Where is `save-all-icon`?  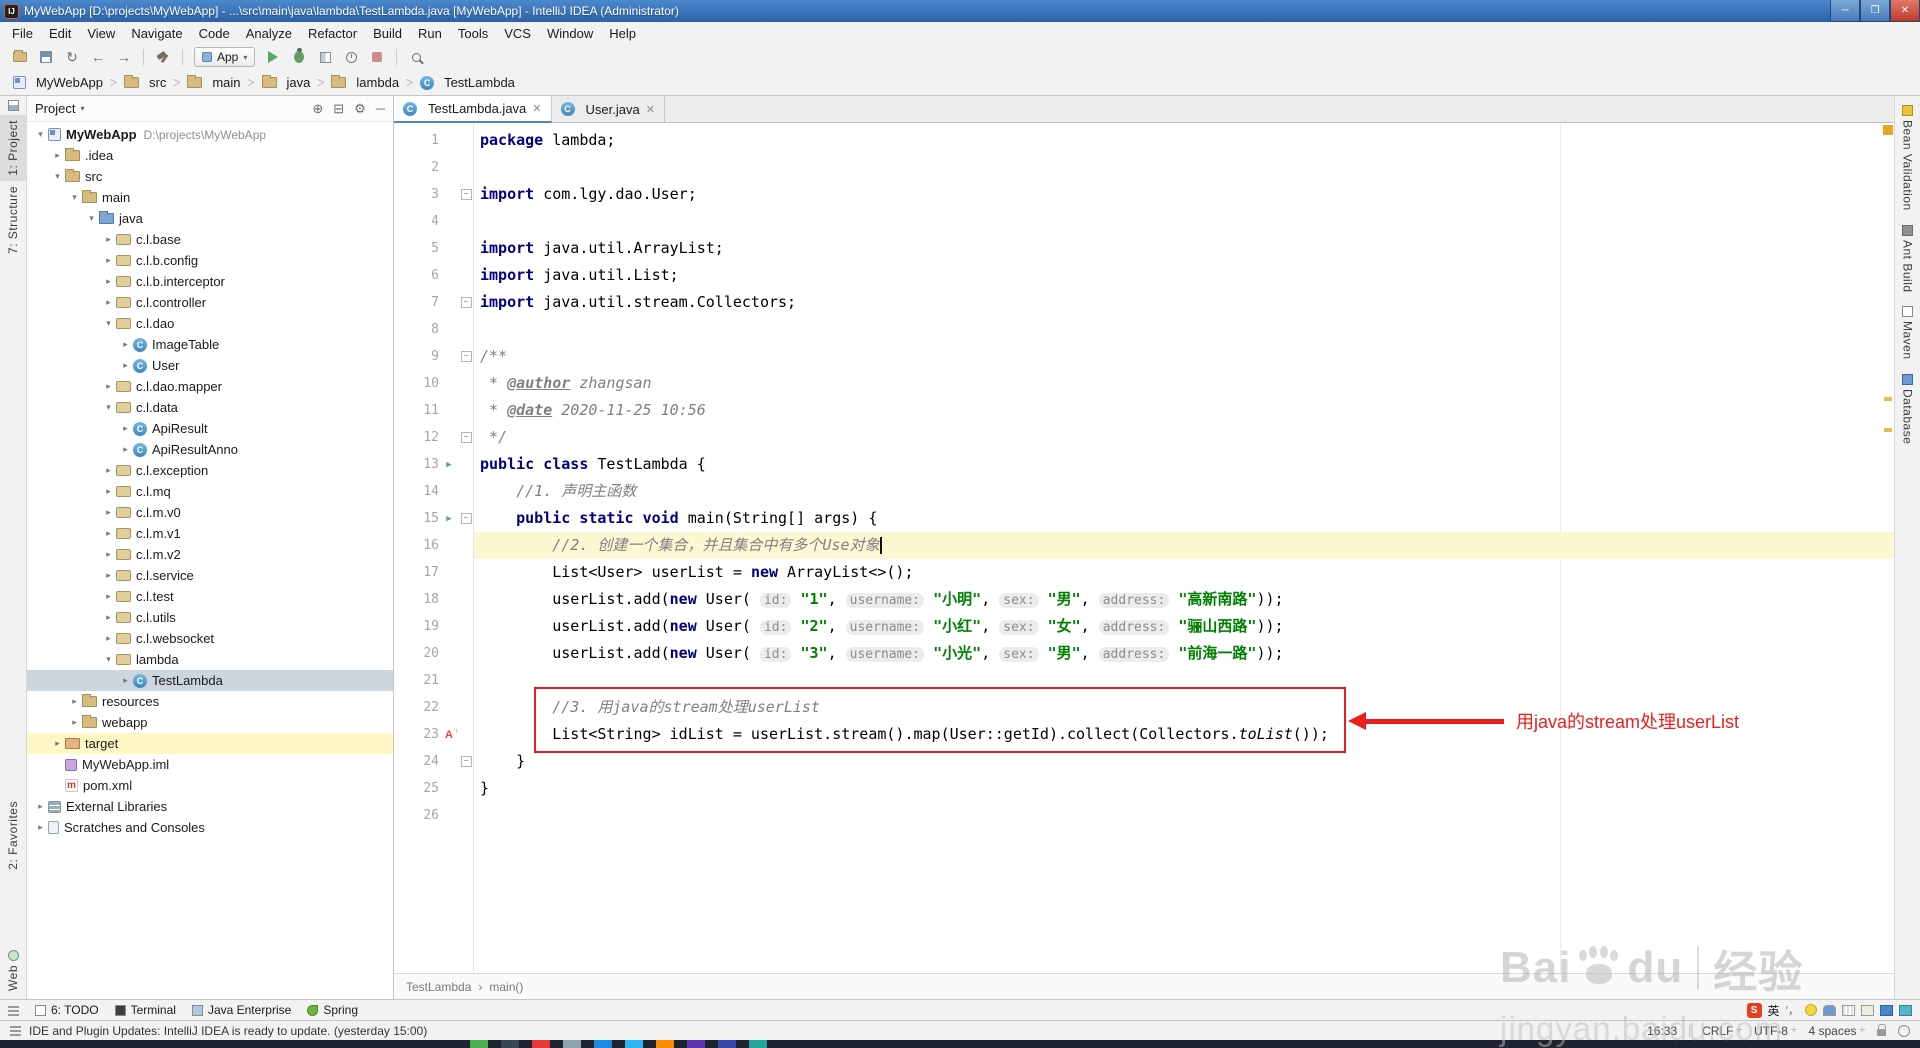
save-all-icon is located at coordinates (46, 57).